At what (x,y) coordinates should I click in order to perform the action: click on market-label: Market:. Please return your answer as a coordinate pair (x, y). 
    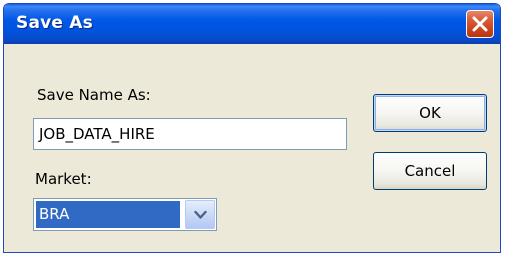
    Looking at the image, I should click on (63, 179).